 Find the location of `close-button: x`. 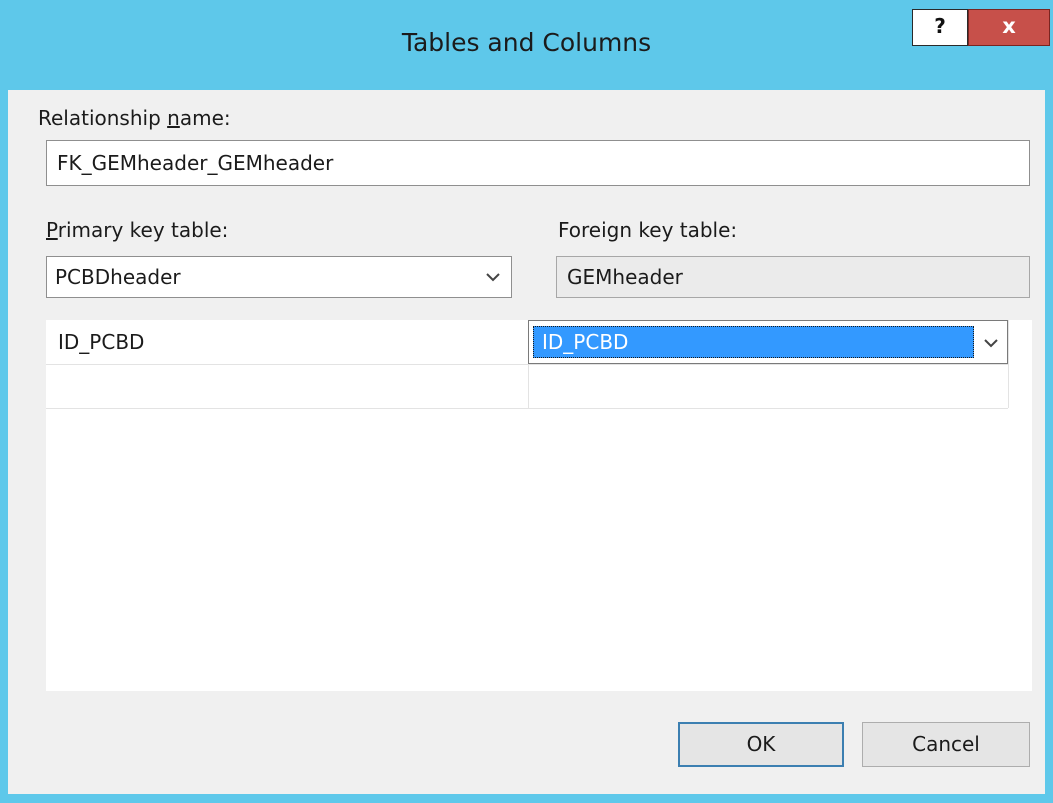

close-button: x is located at coordinates (1009, 27).